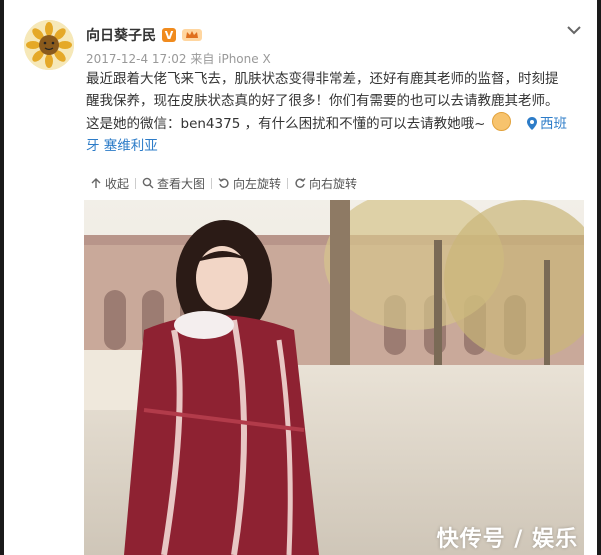 Image resolution: width=601 pixels, height=555 pixels. I want to click on rotate-left-label: 向左旋转, so click(257, 183).